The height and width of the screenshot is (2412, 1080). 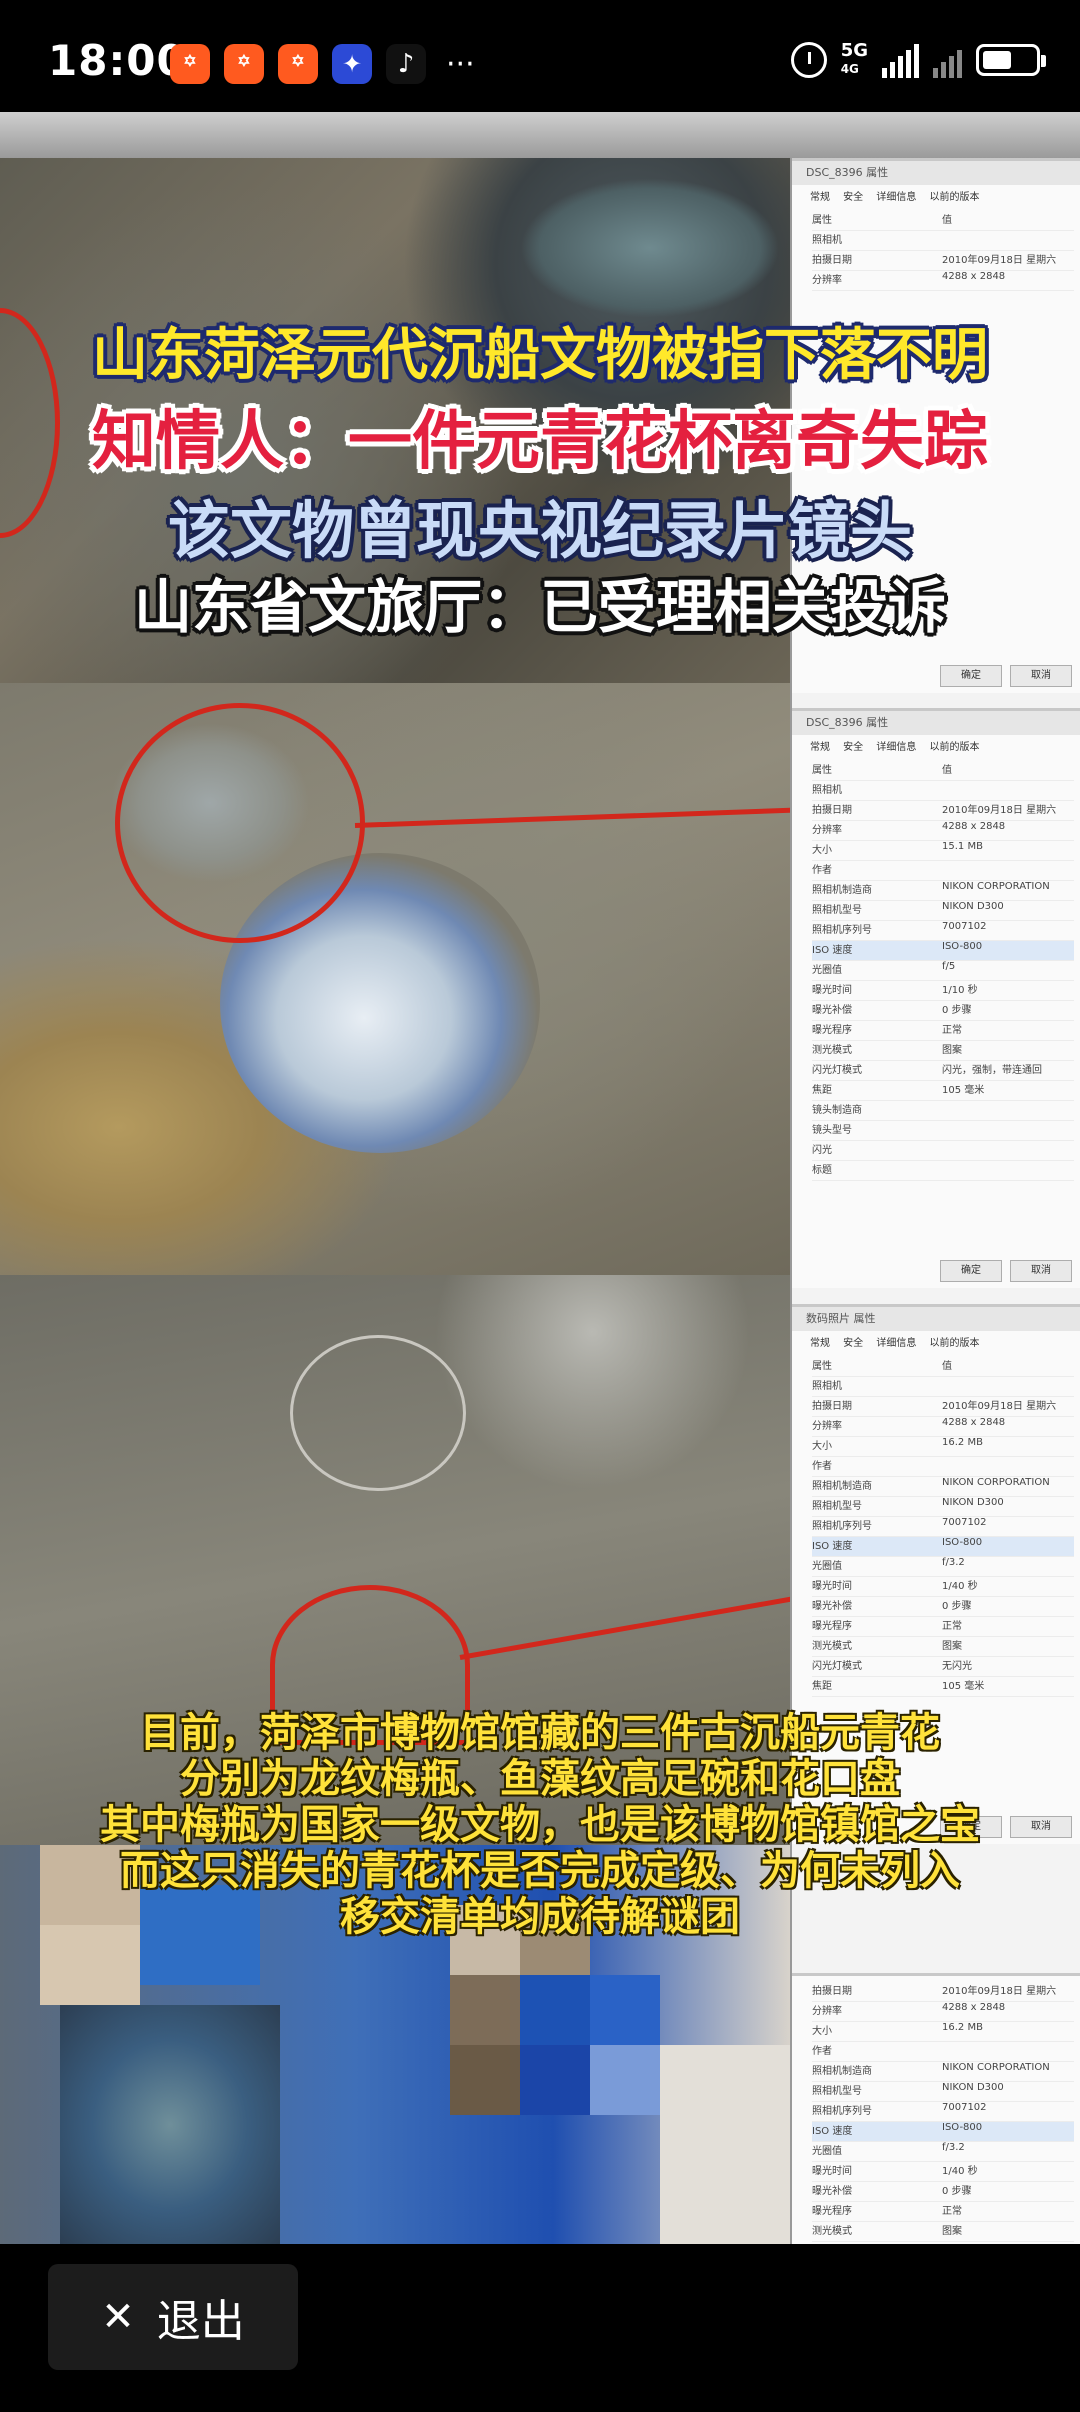 What do you see at coordinates (322, 64) in the screenshot?
I see `notification-icons: ꙳ ꙳ ꙳ ✦ ♪ ···` at bounding box center [322, 64].